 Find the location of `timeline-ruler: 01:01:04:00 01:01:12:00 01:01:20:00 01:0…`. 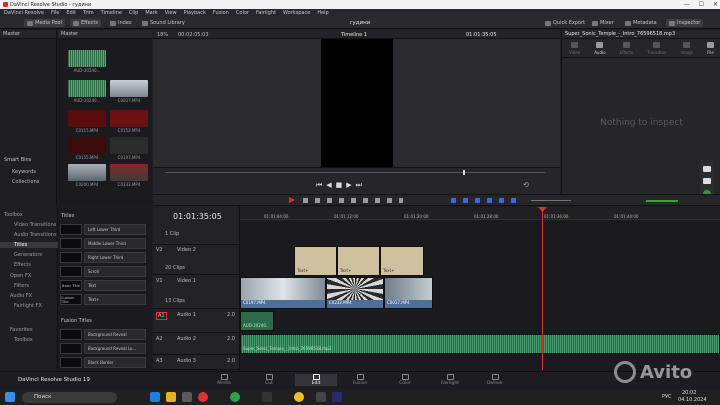

timeline-ruler: 01:01:04:00 01:01:12:00 01:01:20:00 01:0… is located at coordinates (480, 213).